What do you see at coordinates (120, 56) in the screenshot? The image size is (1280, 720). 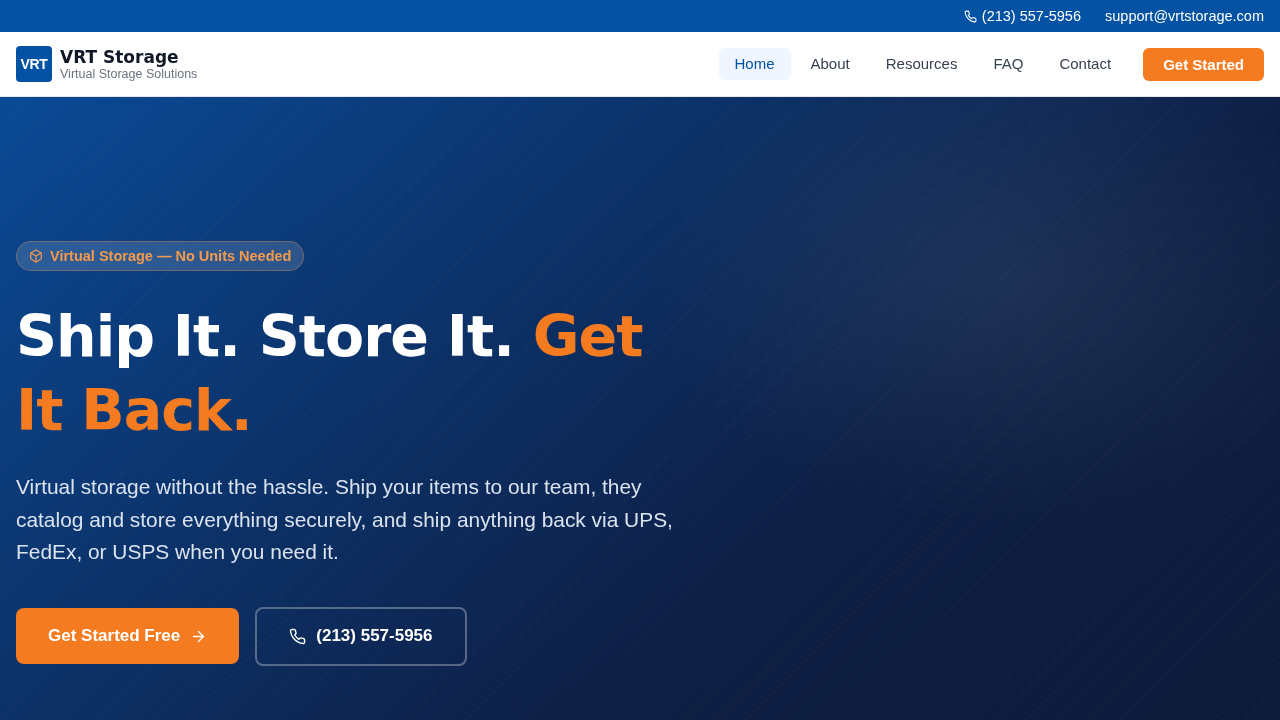 I see `brand-name: VRT Storage` at bounding box center [120, 56].